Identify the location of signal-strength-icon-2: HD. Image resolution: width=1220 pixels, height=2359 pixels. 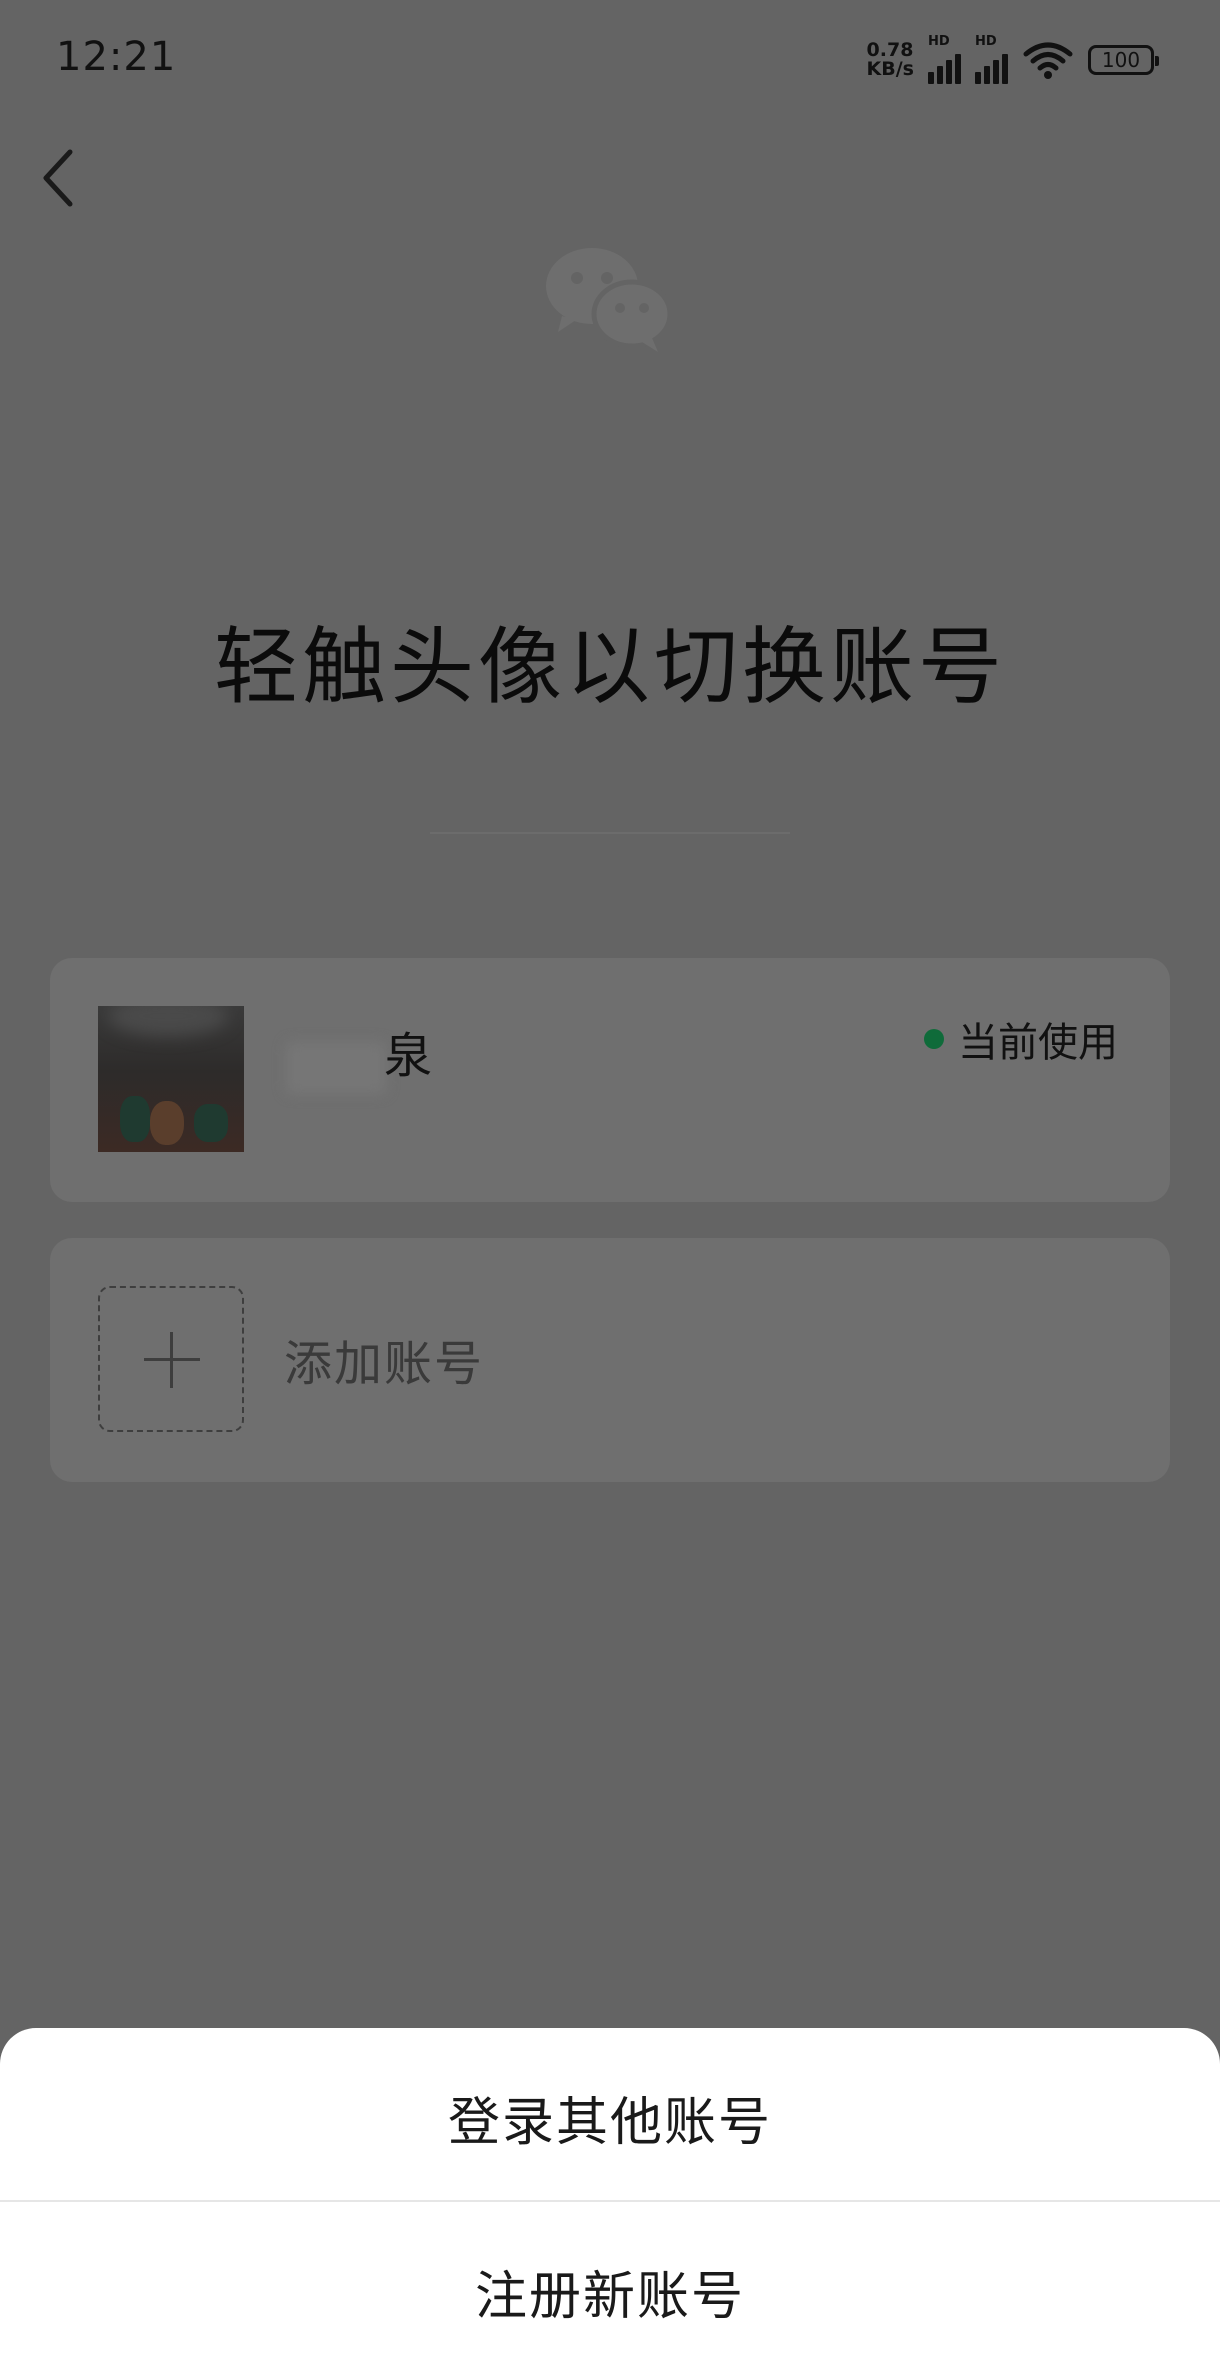
(991, 59).